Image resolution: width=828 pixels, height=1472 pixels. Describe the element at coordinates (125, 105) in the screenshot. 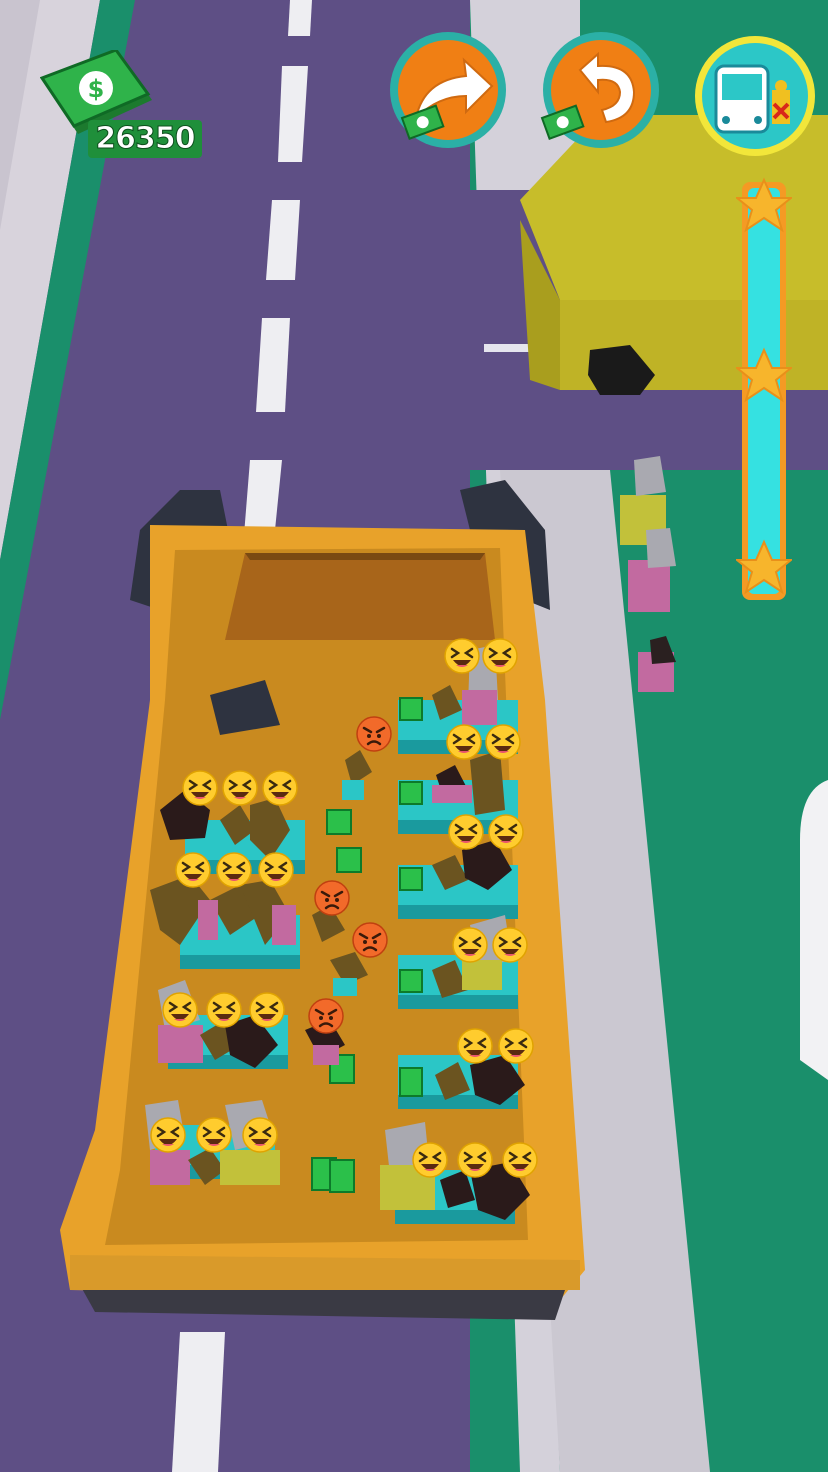

I see `money-counter: $ 26350` at that location.